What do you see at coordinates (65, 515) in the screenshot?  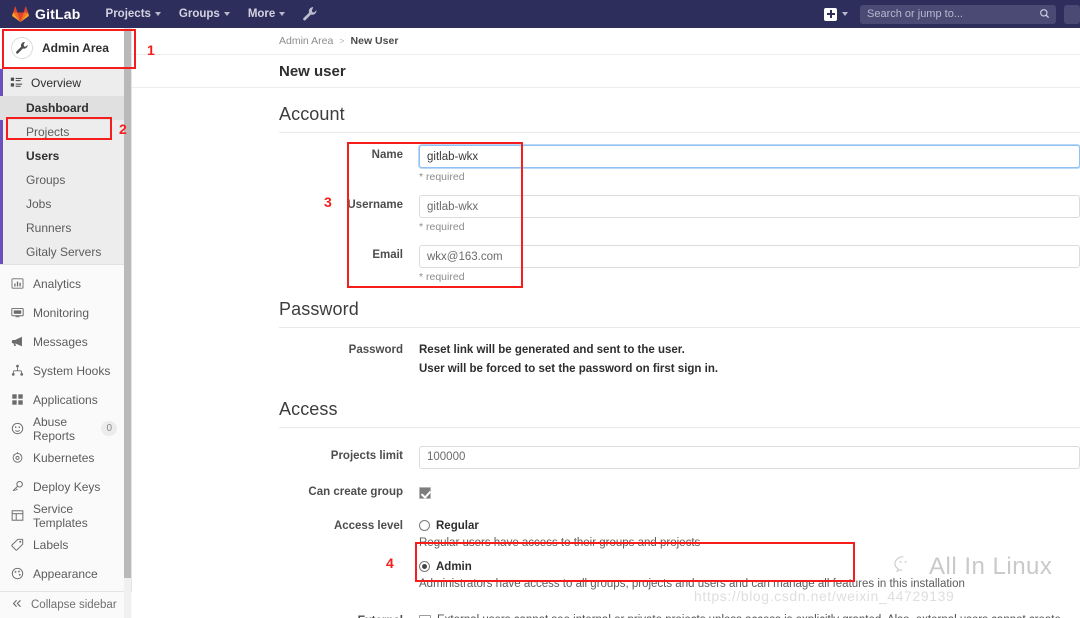 I see `sidebar-item-service-templates: Service Templates` at bounding box center [65, 515].